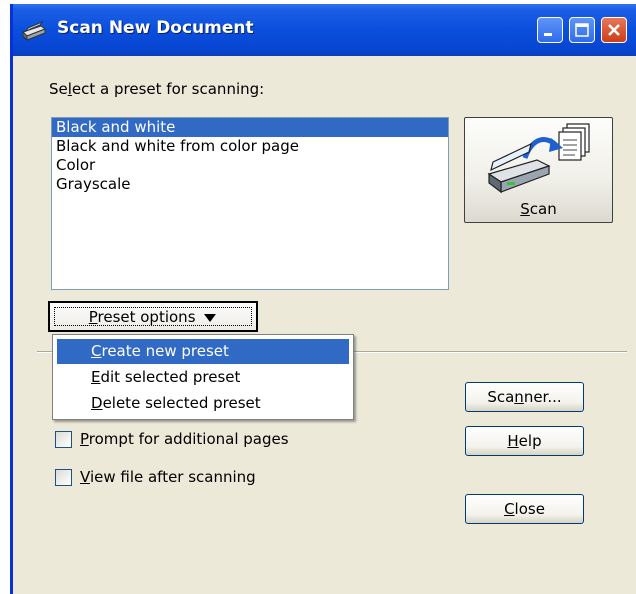  I want to click on title-bar: Scan New Document, so click(324, 30).